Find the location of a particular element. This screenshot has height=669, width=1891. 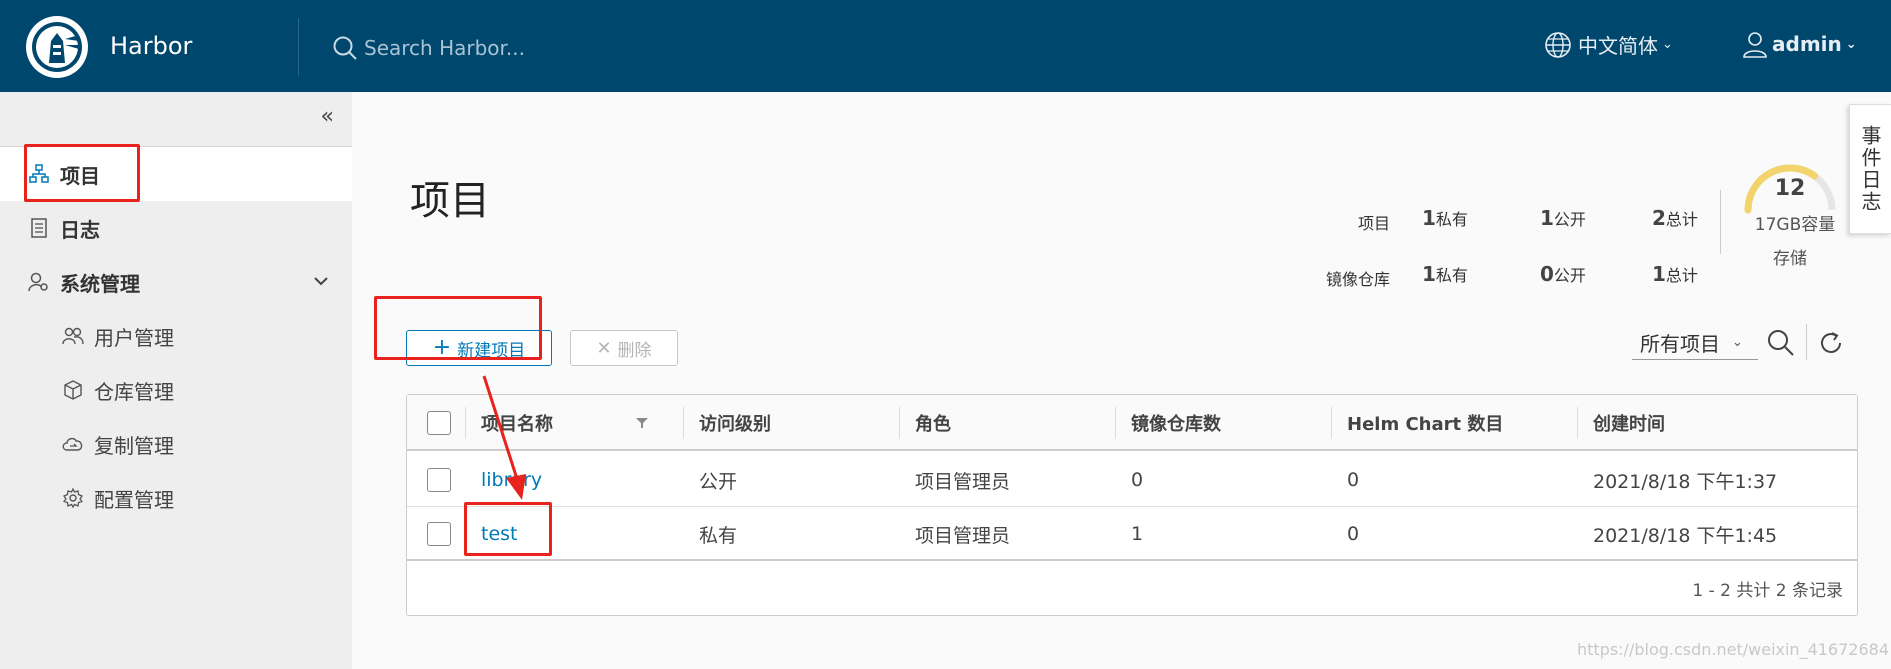

stat-label: 镜像仓库 is located at coordinates (1357, 279).